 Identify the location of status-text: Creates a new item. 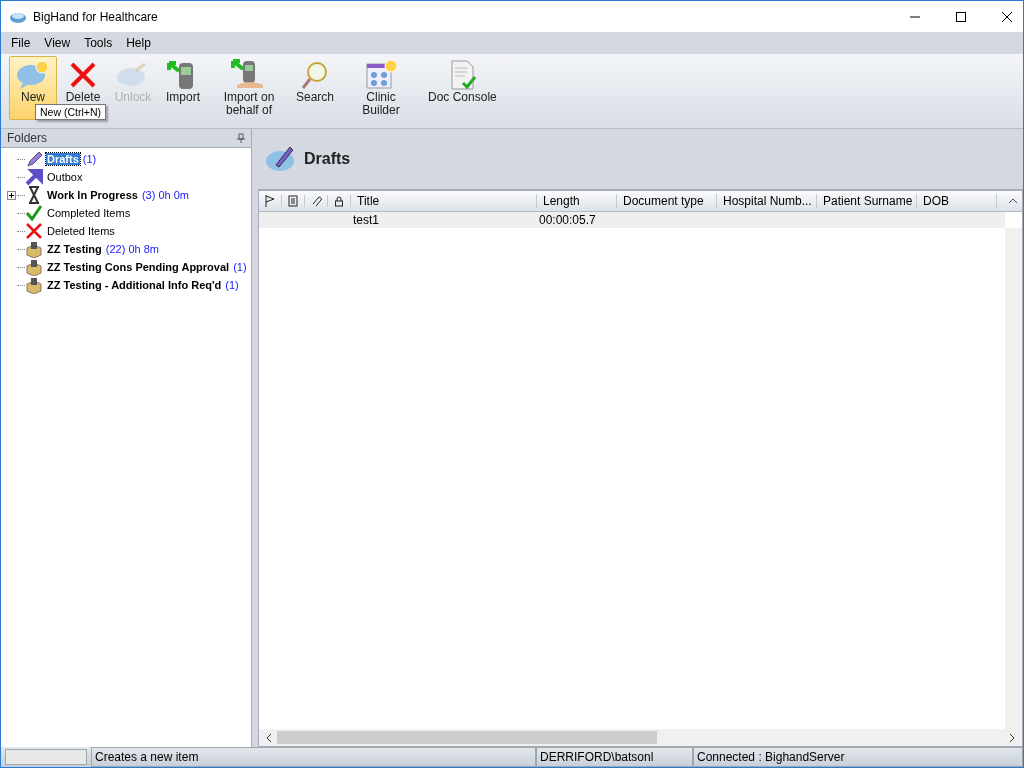
(313, 757).